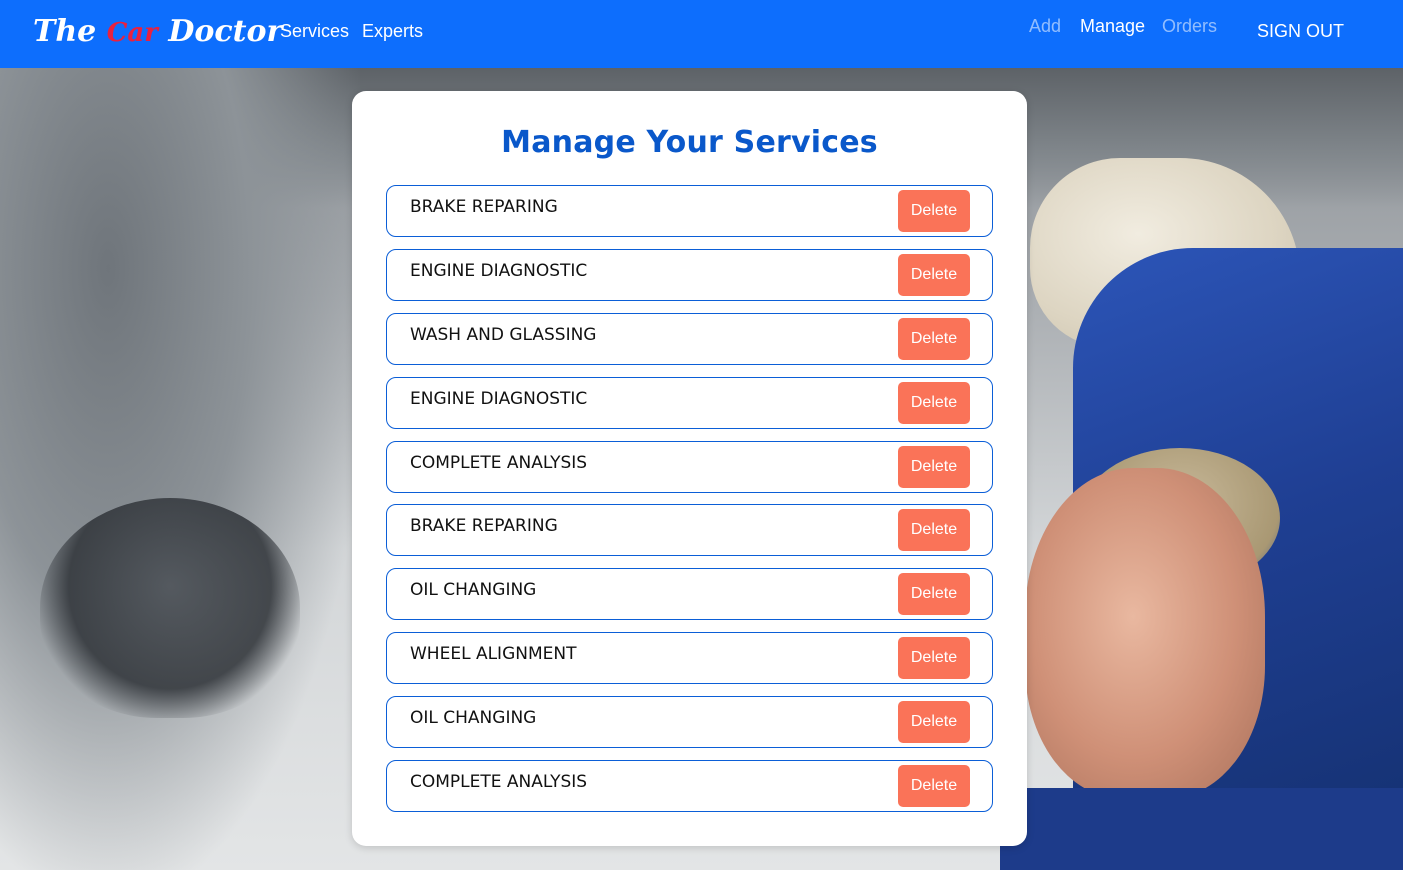  What do you see at coordinates (1045, 26) in the screenshot?
I see `nav-link-add: Add` at bounding box center [1045, 26].